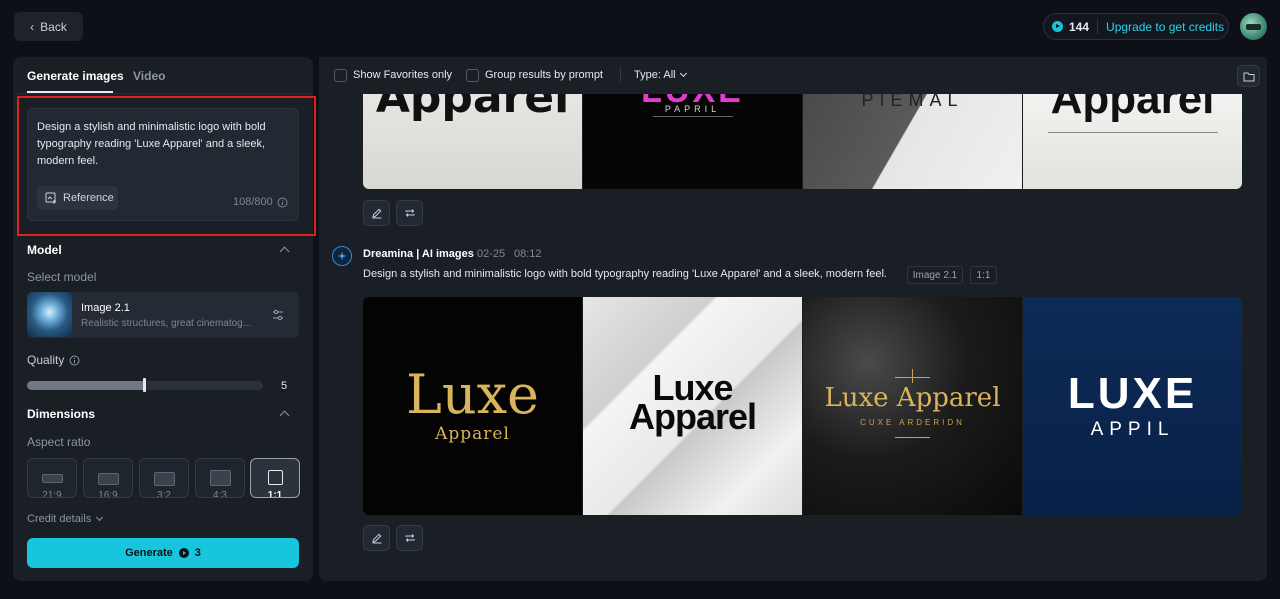  What do you see at coordinates (52, 494) in the screenshot?
I see `aspect-ratio-label-21-9: 21:9` at bounding box center [52, 494].